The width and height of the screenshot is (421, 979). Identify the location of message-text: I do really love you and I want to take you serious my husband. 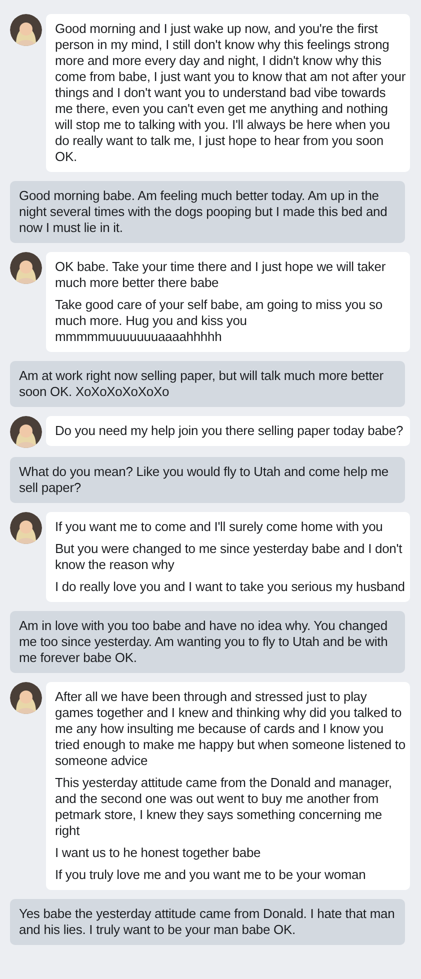
(230, 587).